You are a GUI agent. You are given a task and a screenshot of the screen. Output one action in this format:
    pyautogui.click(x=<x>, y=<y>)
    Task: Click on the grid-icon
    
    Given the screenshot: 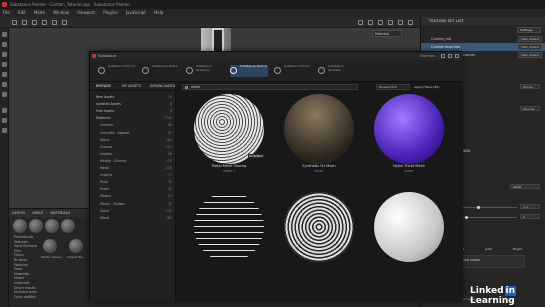 What is the action you would take?
    pyautogui.click(x=390, y=22)
    